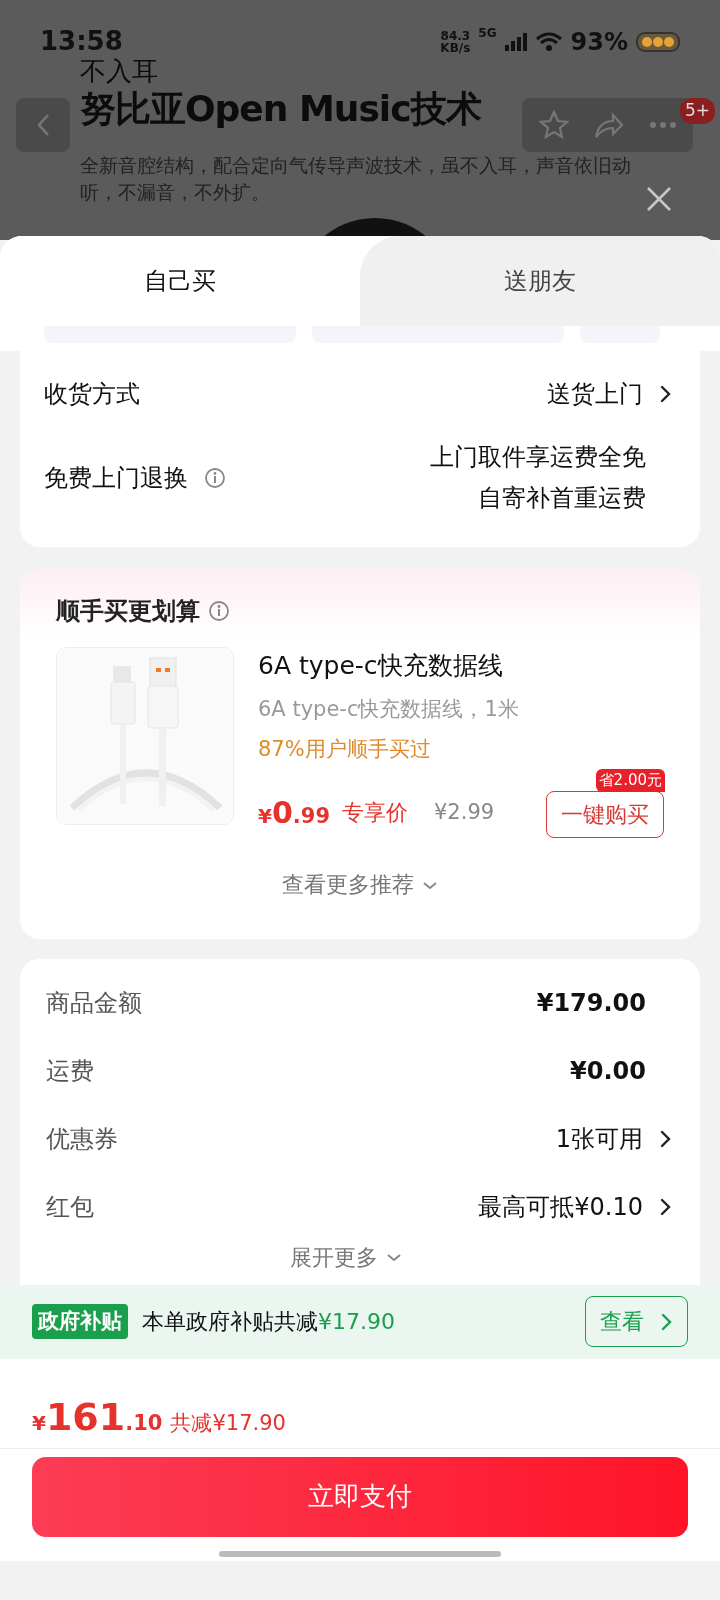 The width and height of the screenshot is (720, 1600). I want to click on network-type: 5G, so click(487, 33).